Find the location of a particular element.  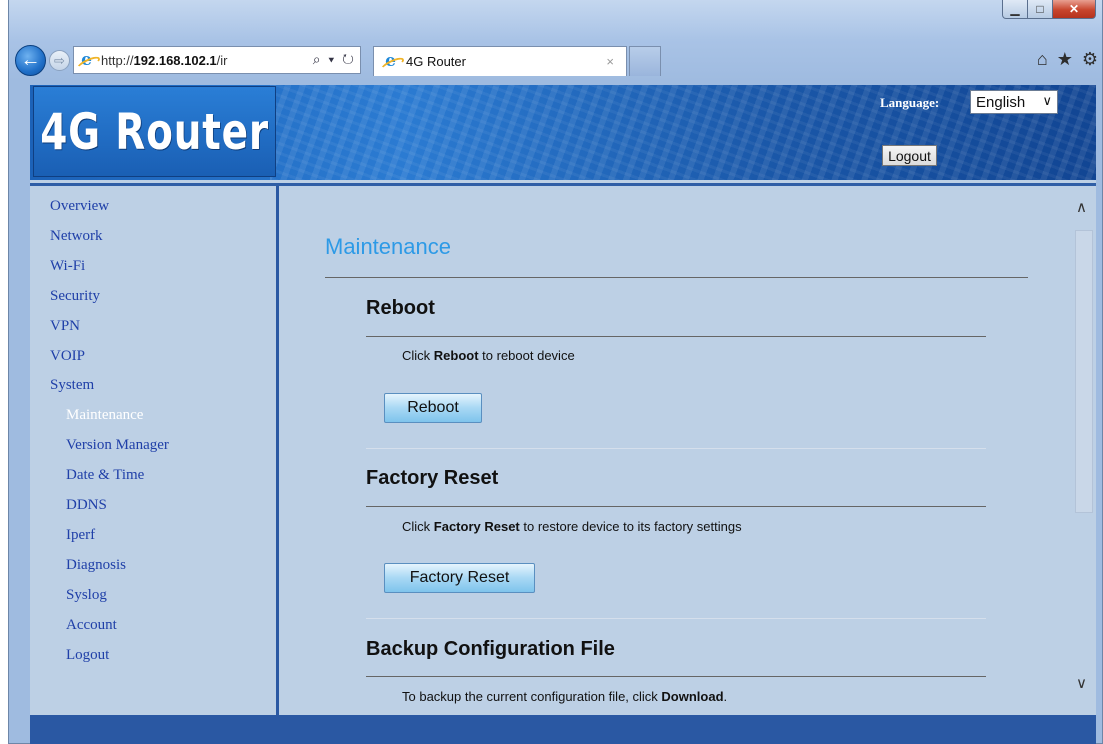

home-icon: ⌂ is located at coordinates (1042, 59).